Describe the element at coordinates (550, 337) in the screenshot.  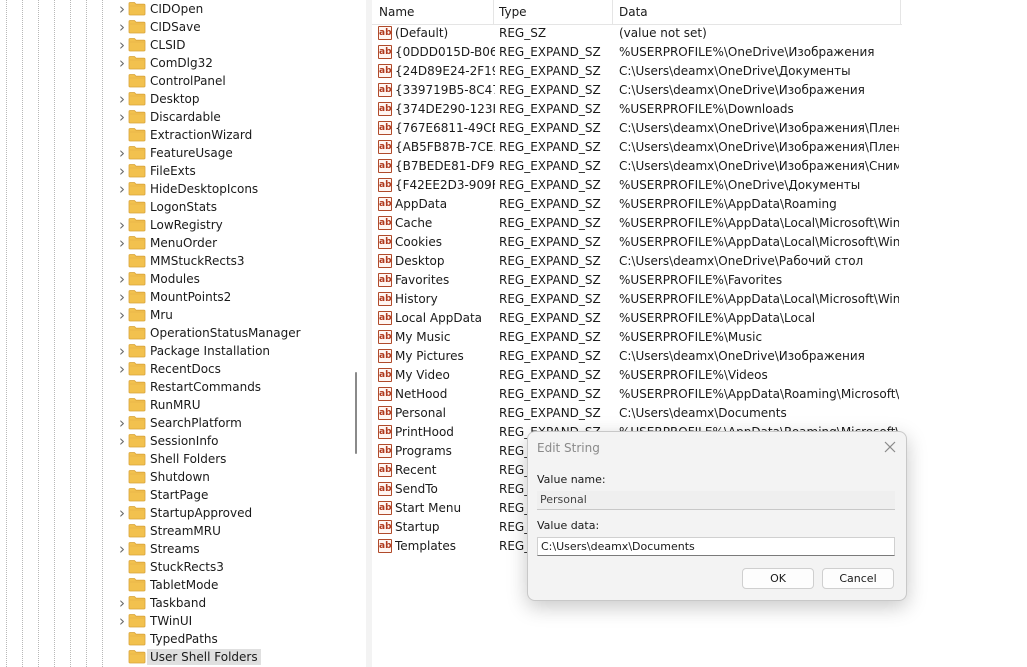
I see `value-type: REG_EXPAND_SZ` at that location.